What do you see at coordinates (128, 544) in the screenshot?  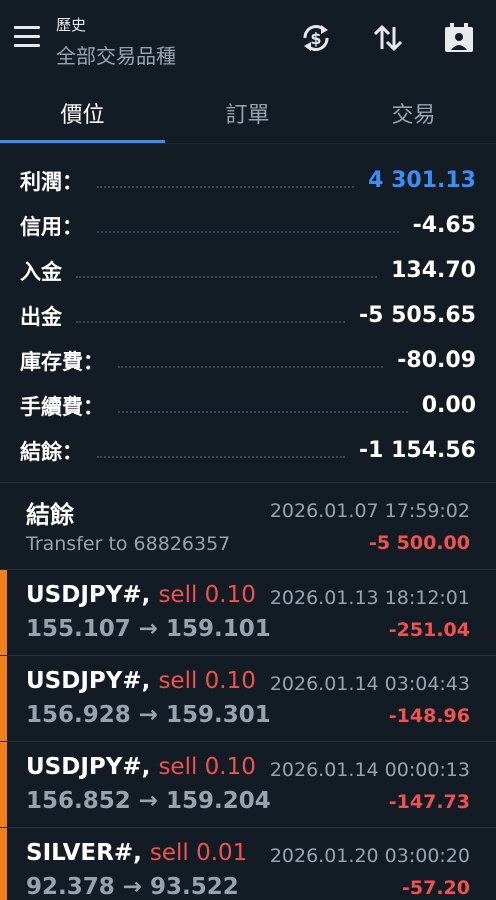 I see `balance-comment: Transfer to 68826357` at bounding box center [128, 544].